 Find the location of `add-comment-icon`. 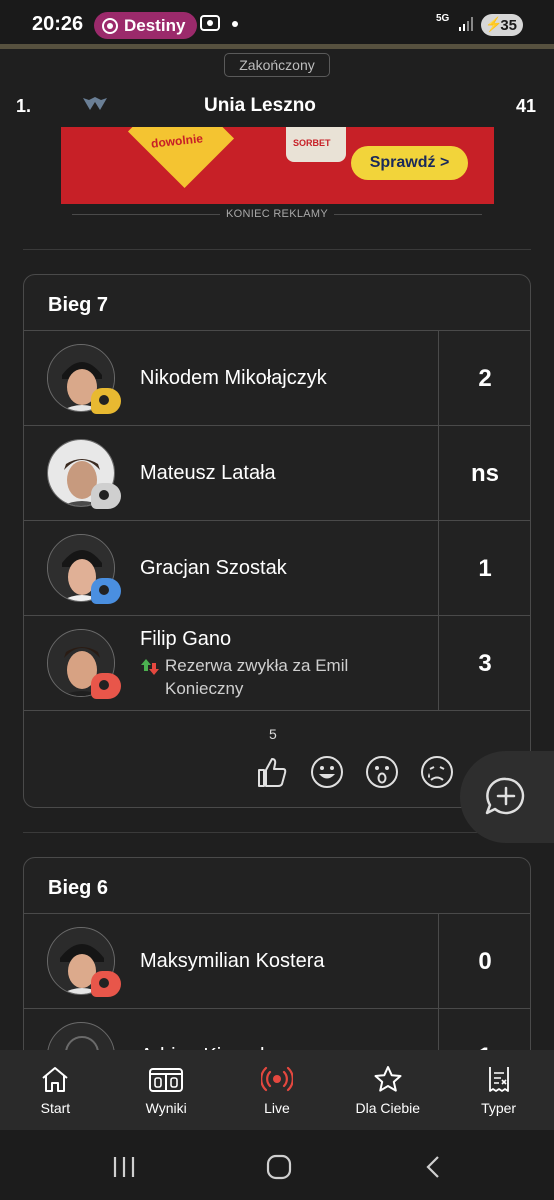

add-comment-icon is located at coordinates (505, 796).